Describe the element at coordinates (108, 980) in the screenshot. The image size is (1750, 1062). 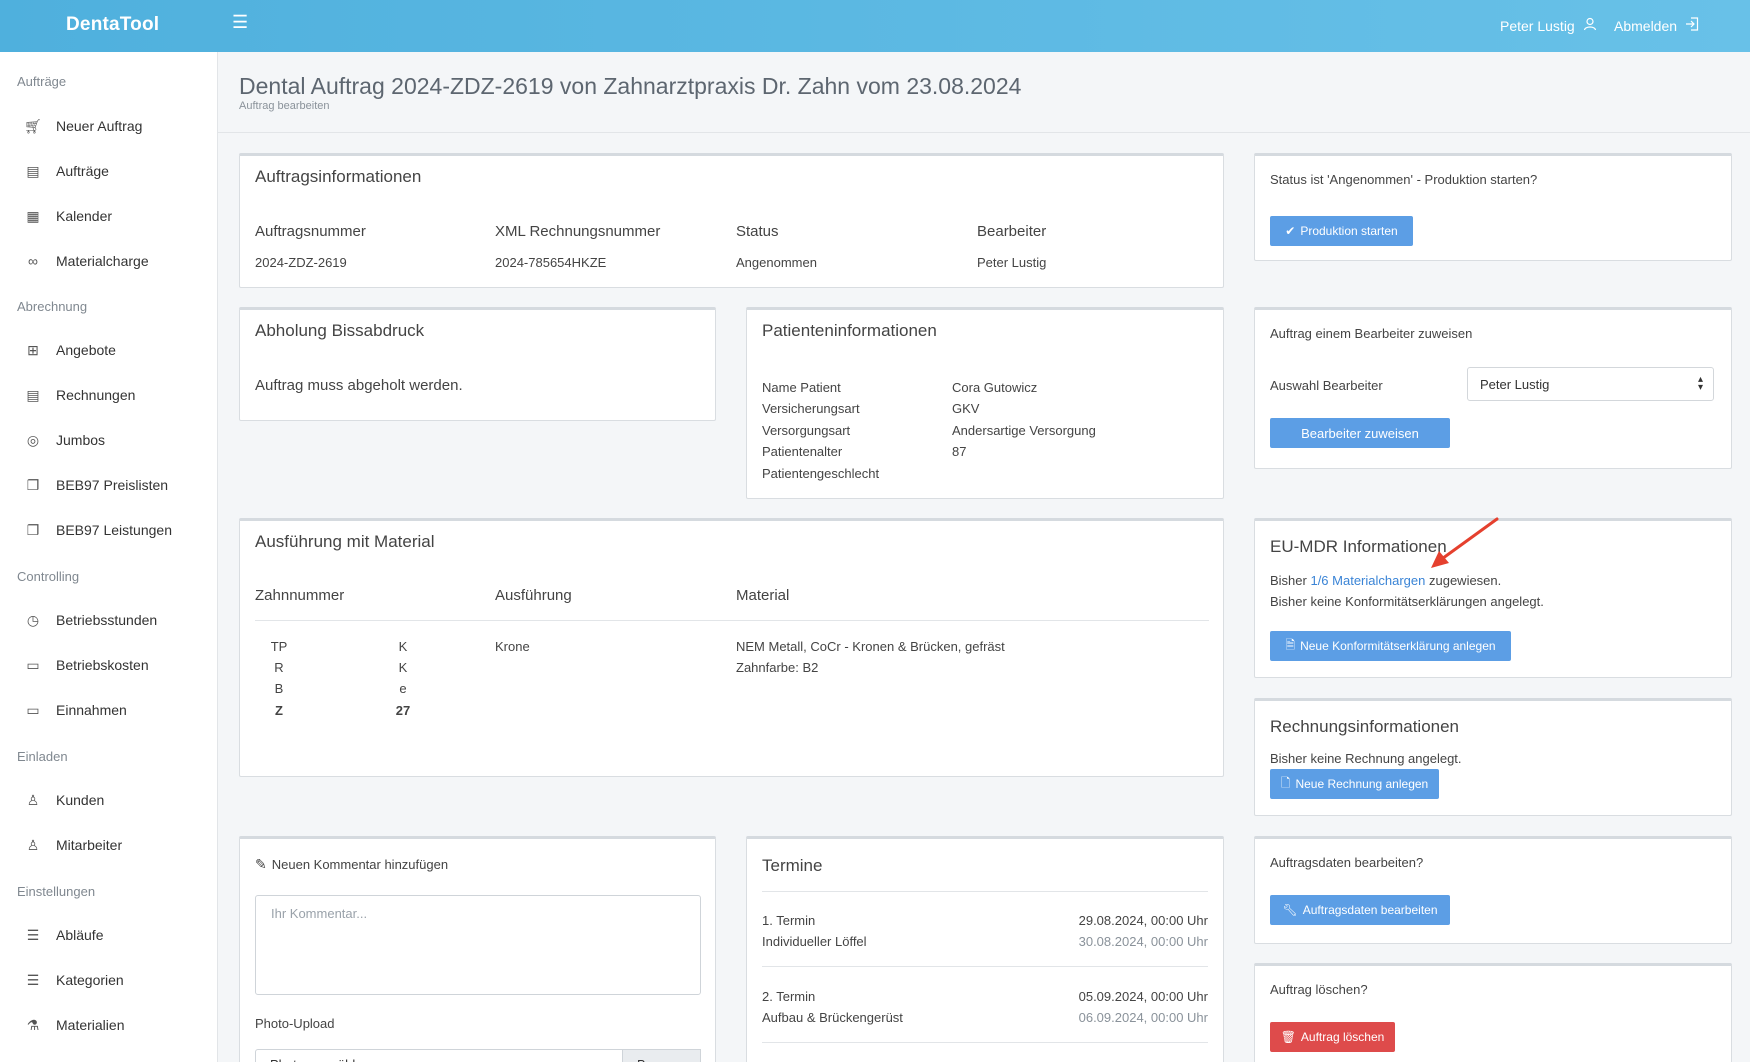
I see `sidebar-item-kategorien: ☰ Kategorien` at that location.